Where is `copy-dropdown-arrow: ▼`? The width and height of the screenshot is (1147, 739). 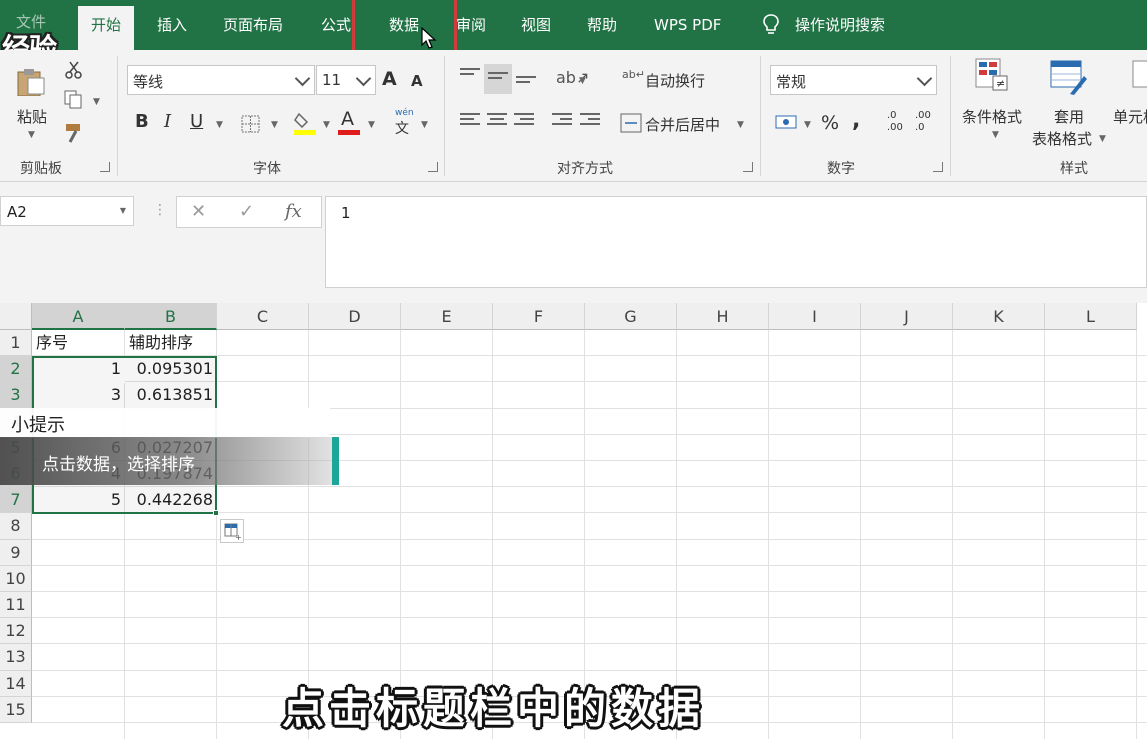 copy-dropdown-arrow: ▼ is located at coordinates (96, 102).